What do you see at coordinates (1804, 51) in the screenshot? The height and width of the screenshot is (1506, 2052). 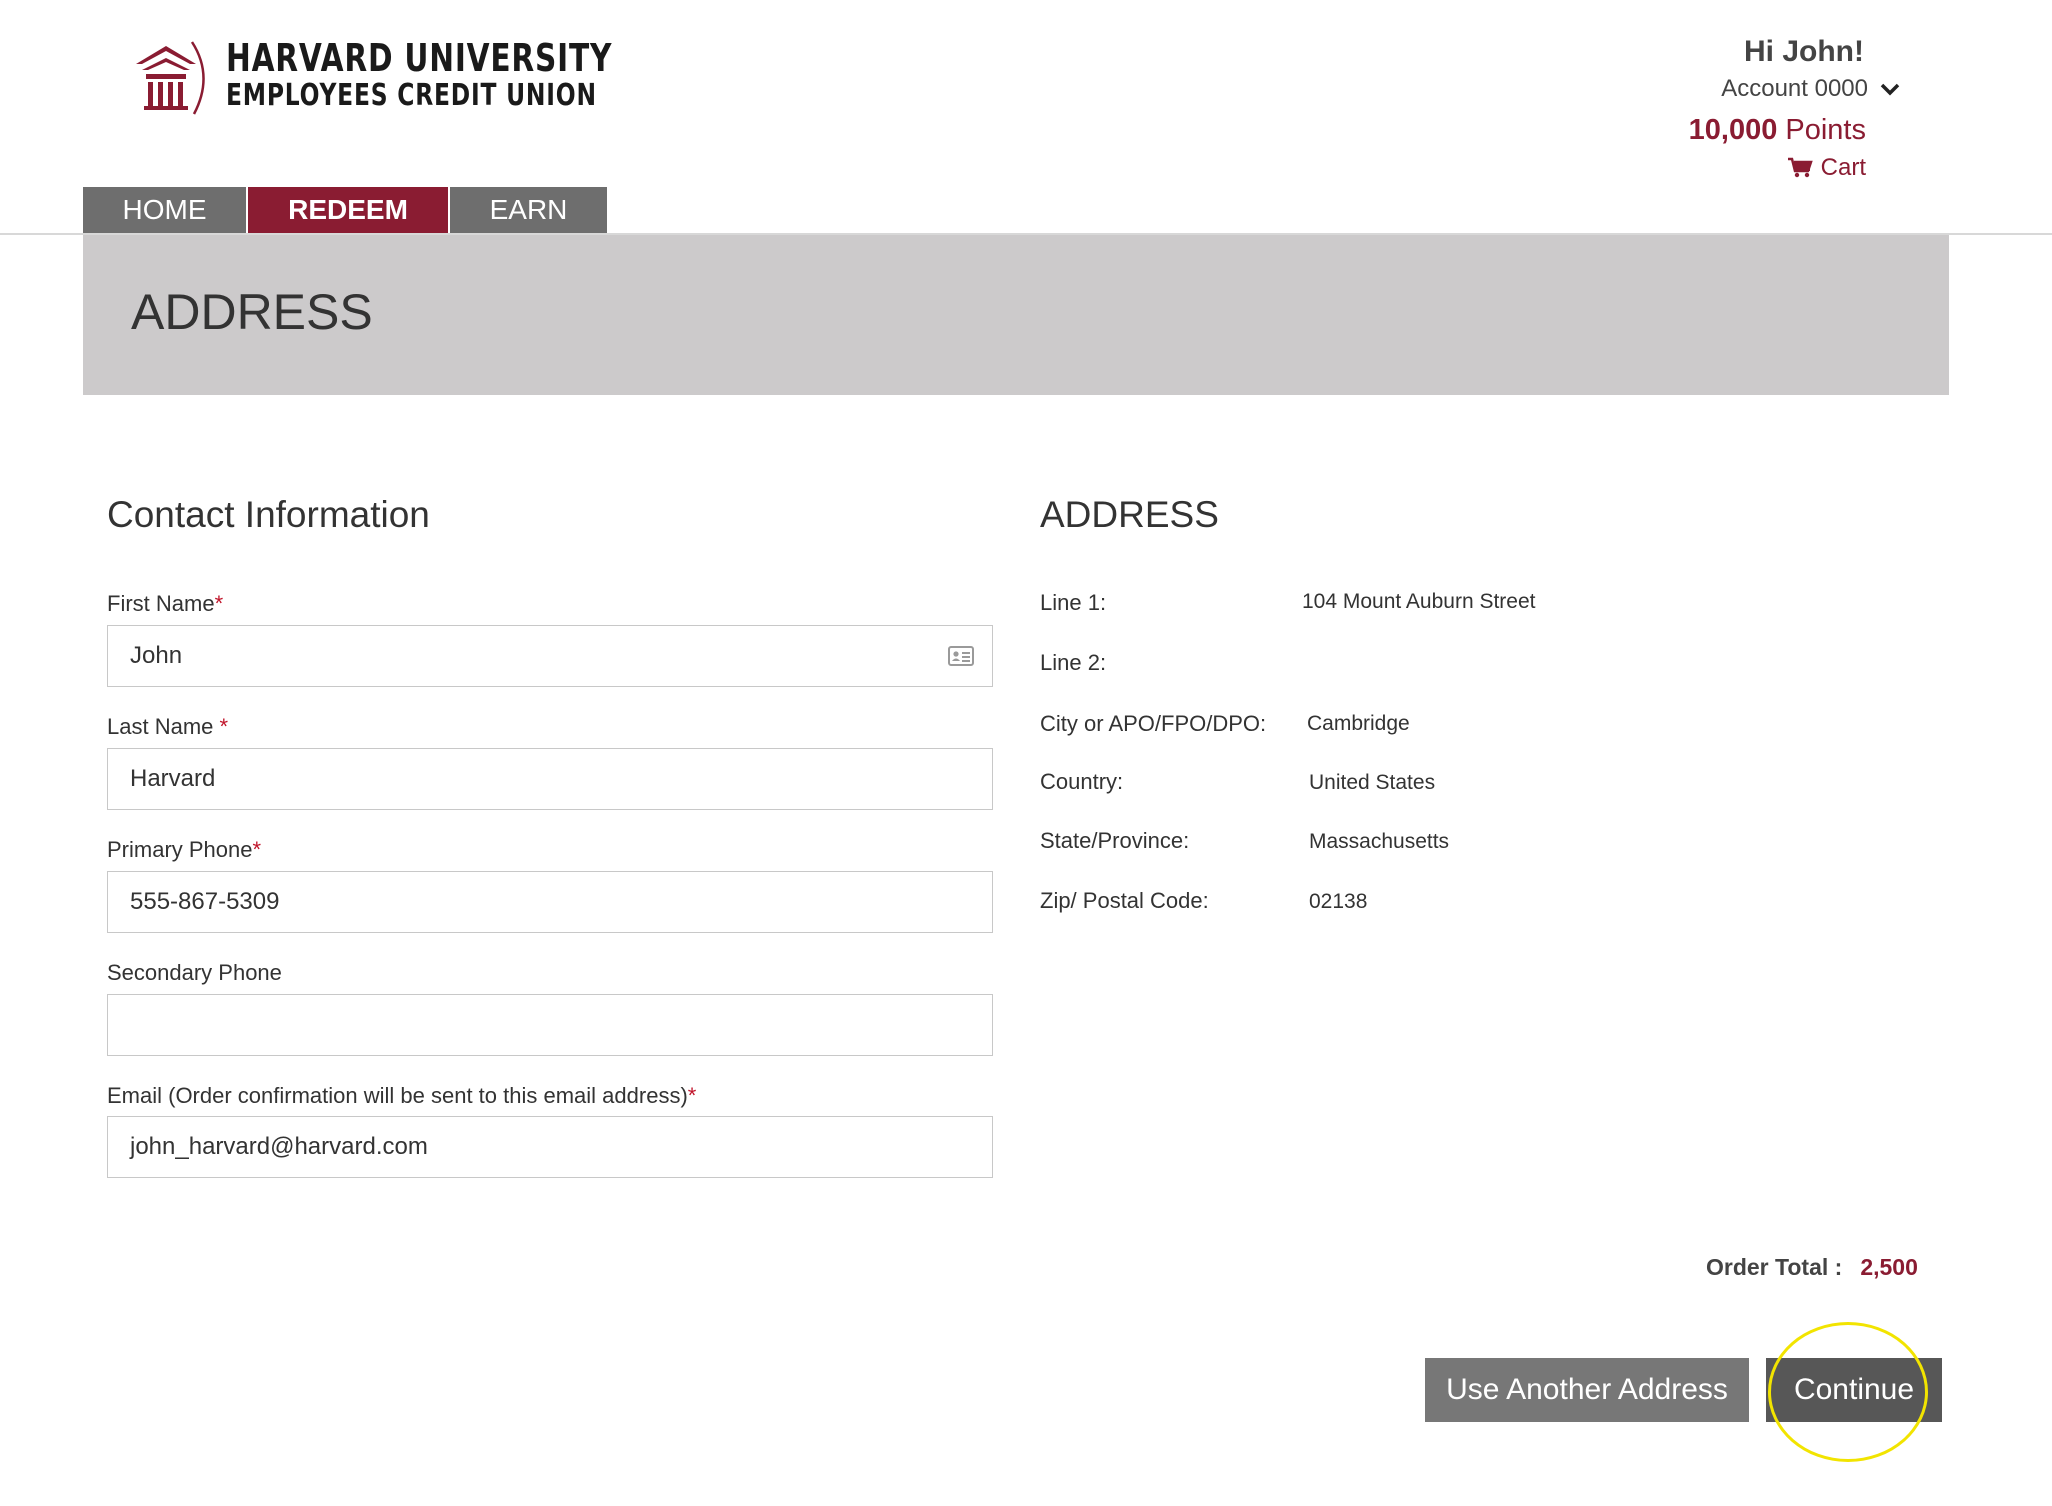 I see `user-greeting: Hi John!` at bounding box center [1804, 51].